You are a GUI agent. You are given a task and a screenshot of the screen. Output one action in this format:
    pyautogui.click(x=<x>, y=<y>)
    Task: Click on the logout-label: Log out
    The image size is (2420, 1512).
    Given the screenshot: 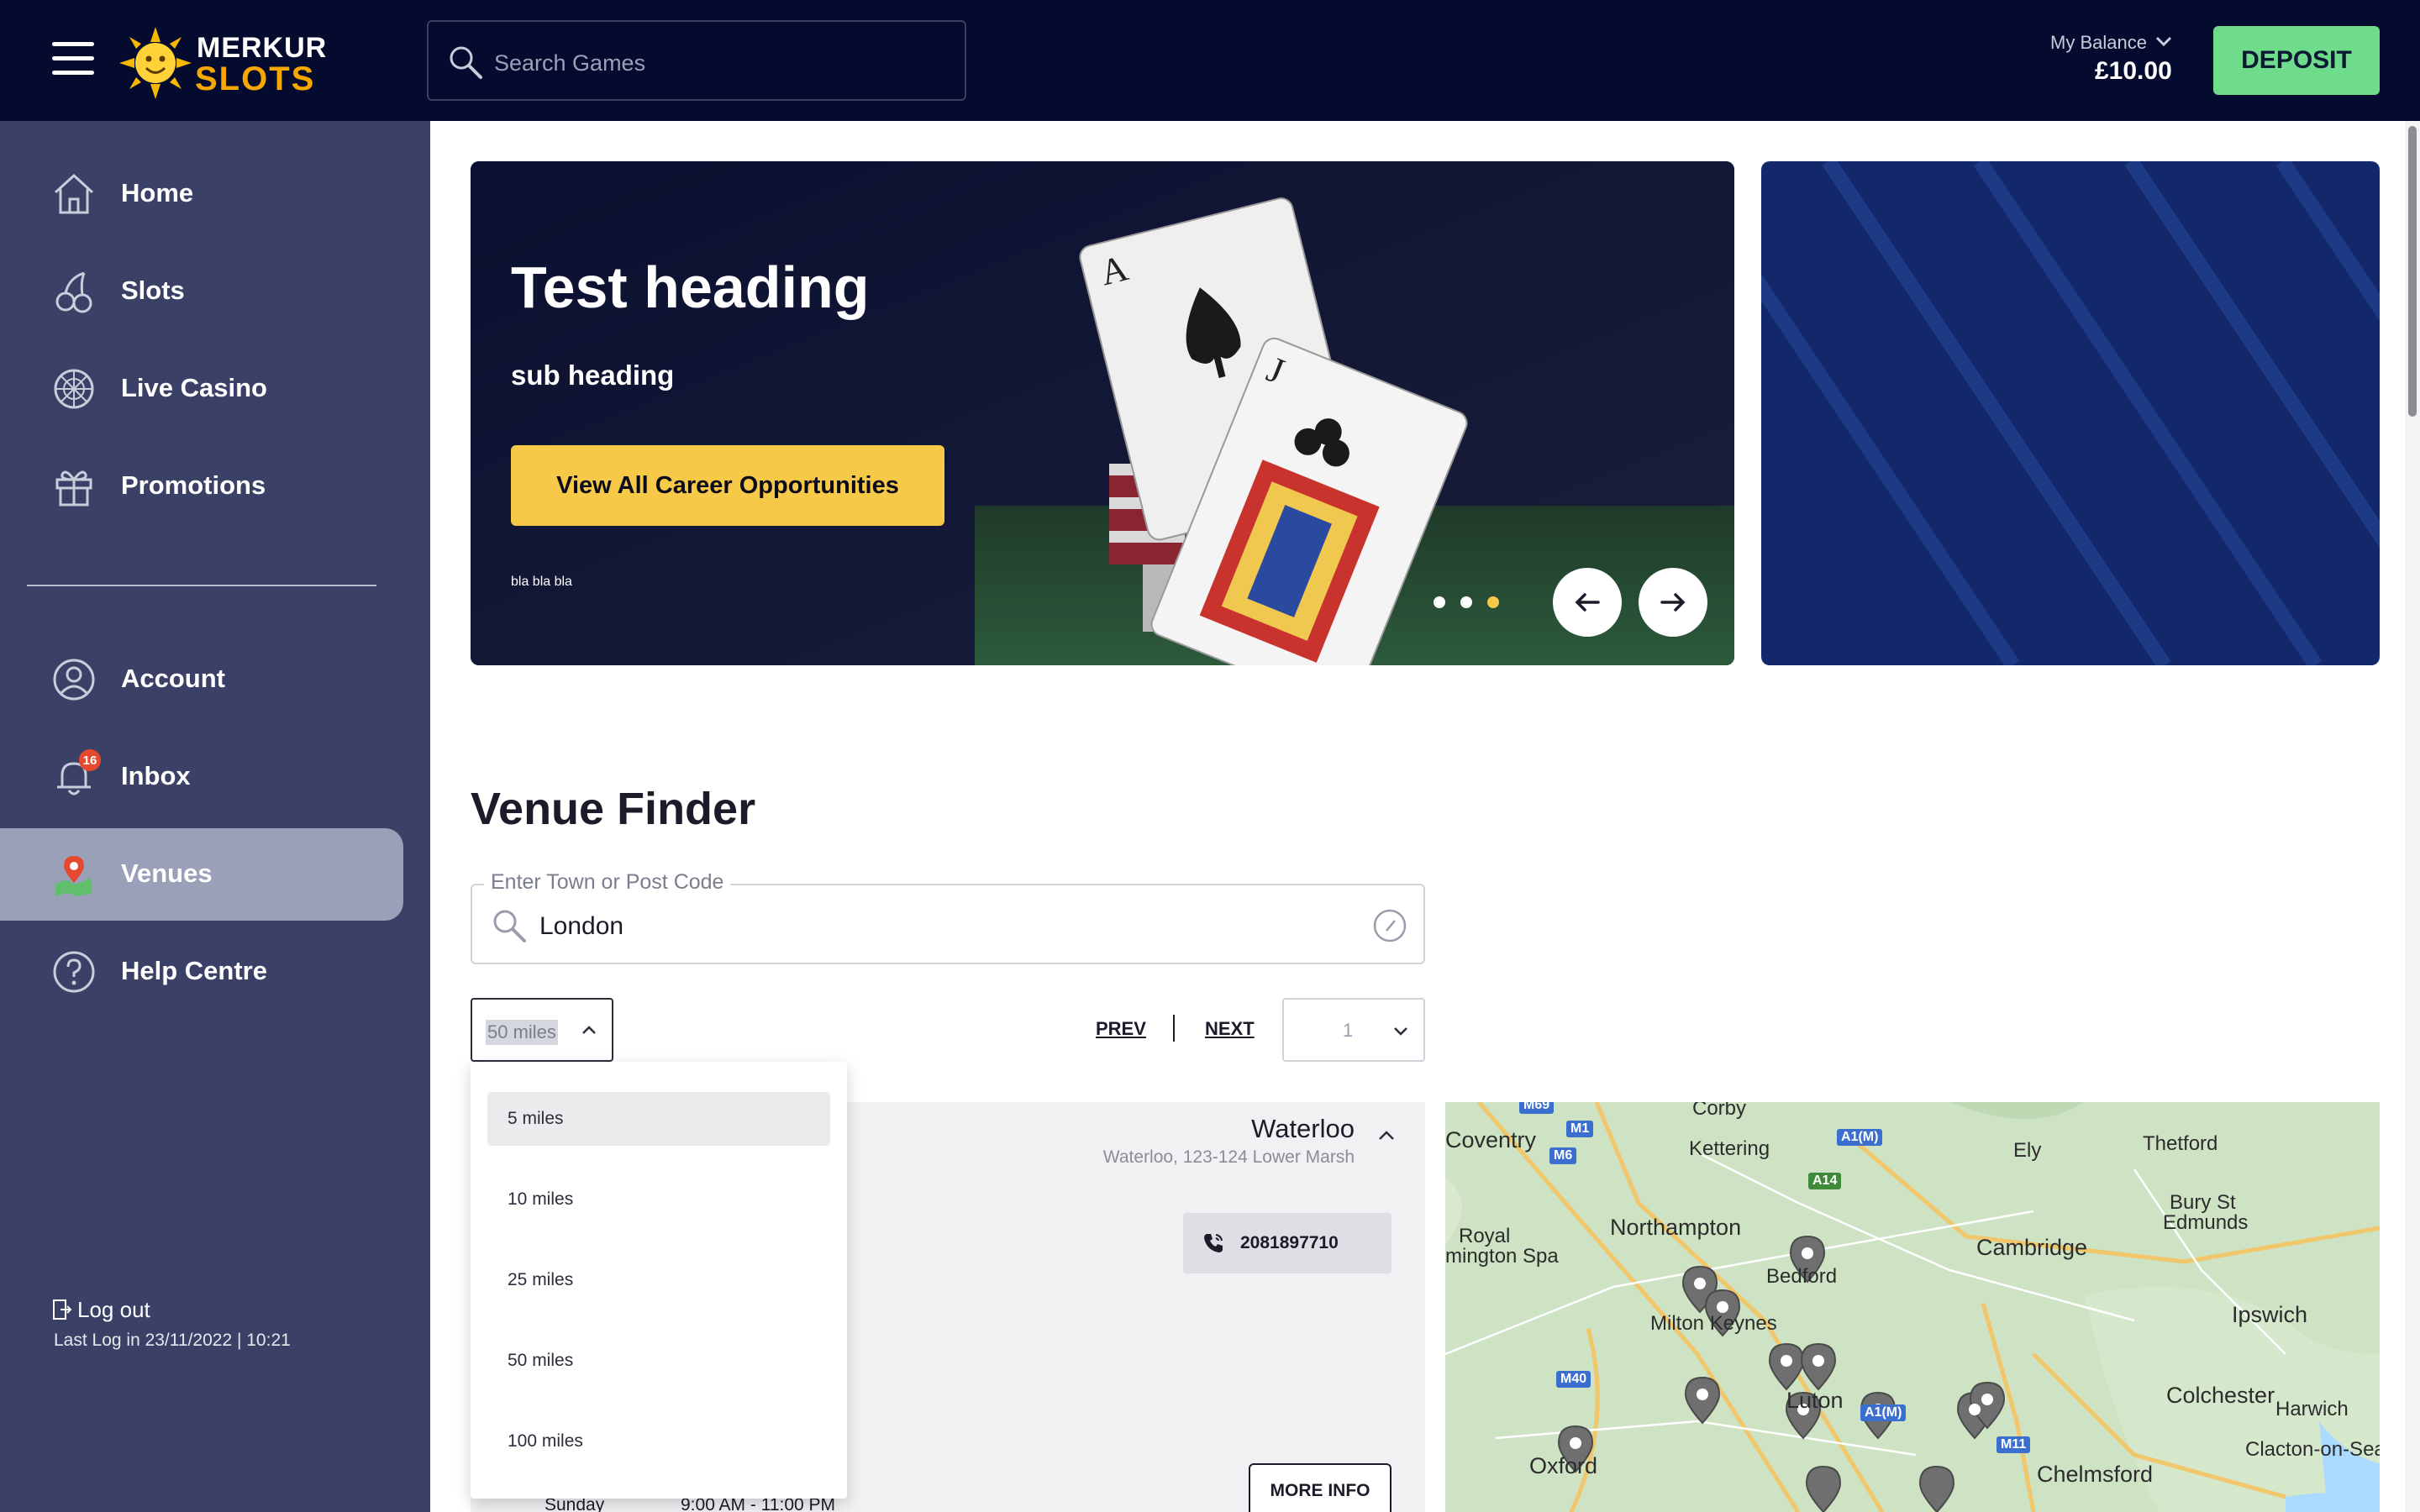 What is the action you would take?
    pyautogui.click(x=113, y=1309)
    